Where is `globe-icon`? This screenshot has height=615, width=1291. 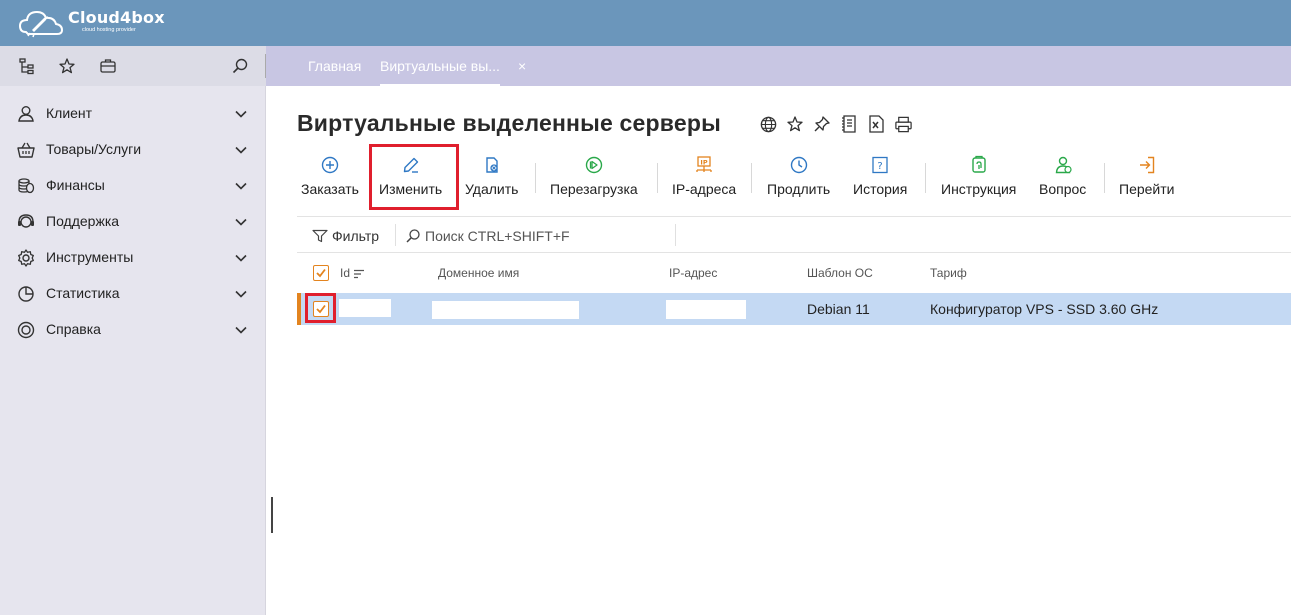
globe-icon is located at coordinates (768, 124).